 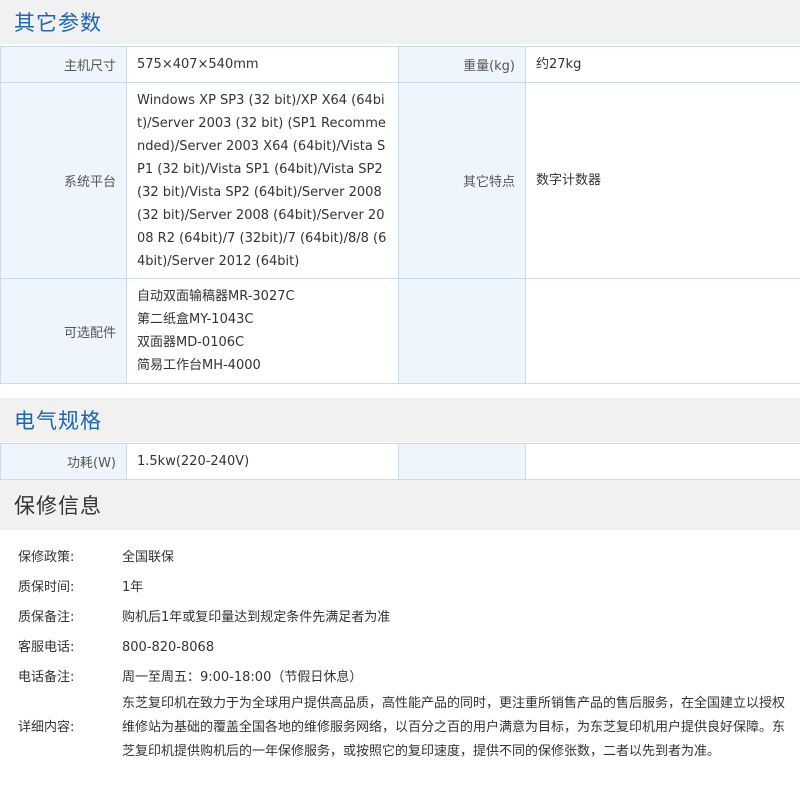 What do you see at coordinates (400, 648) in the screenshot?
I see `list-item: 客服电话: 800-820-8068` at bounding box center [400, 648].